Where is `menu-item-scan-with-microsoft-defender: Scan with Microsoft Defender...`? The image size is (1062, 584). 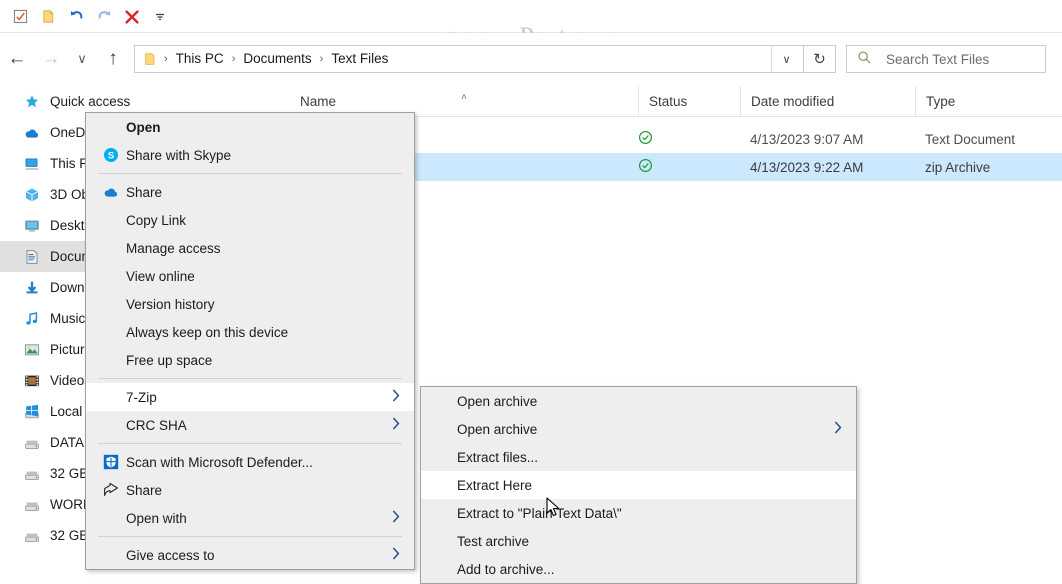
menu-item-scan-with-microsoft-defender: Scan with Microsoft Defender... is located at coordinates (250, 462).